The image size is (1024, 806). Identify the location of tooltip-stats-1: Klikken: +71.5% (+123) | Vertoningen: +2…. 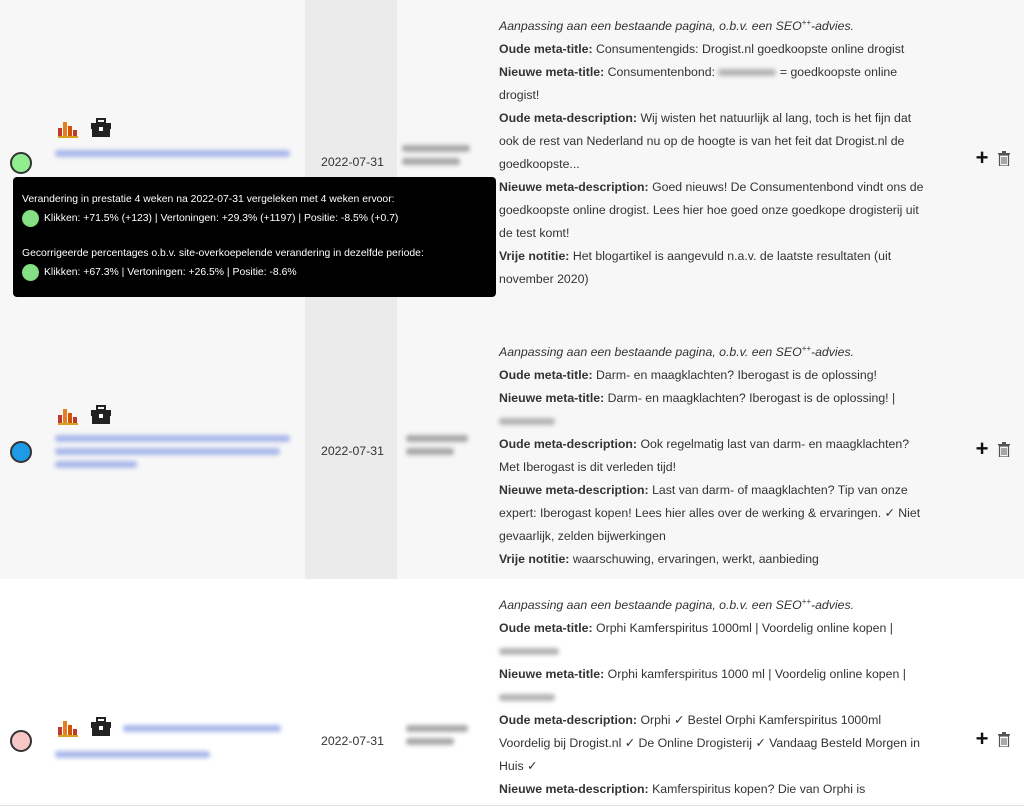
(254, 218).